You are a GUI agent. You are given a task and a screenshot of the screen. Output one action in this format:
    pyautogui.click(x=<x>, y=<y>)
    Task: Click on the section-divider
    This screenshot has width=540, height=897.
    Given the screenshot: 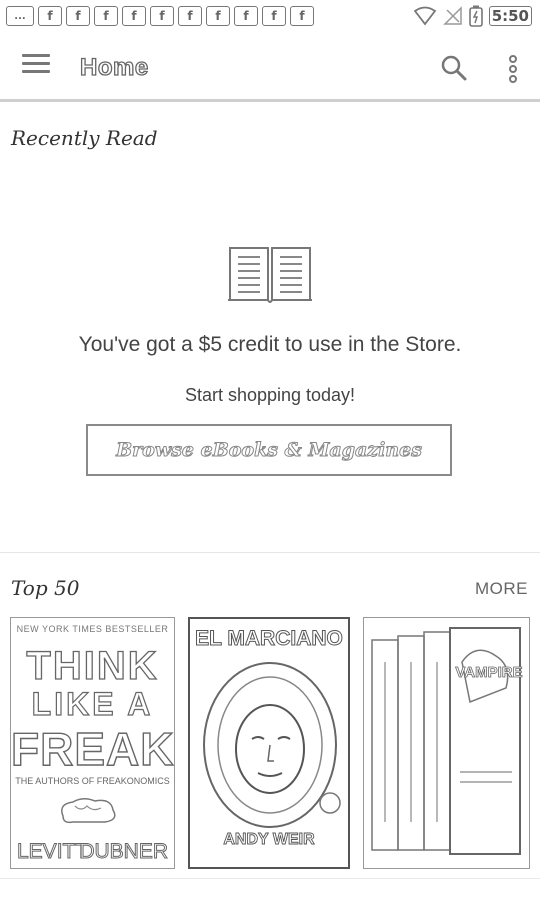 What is the action you would take?
    pyautogui.click(x=270, y=552)
    